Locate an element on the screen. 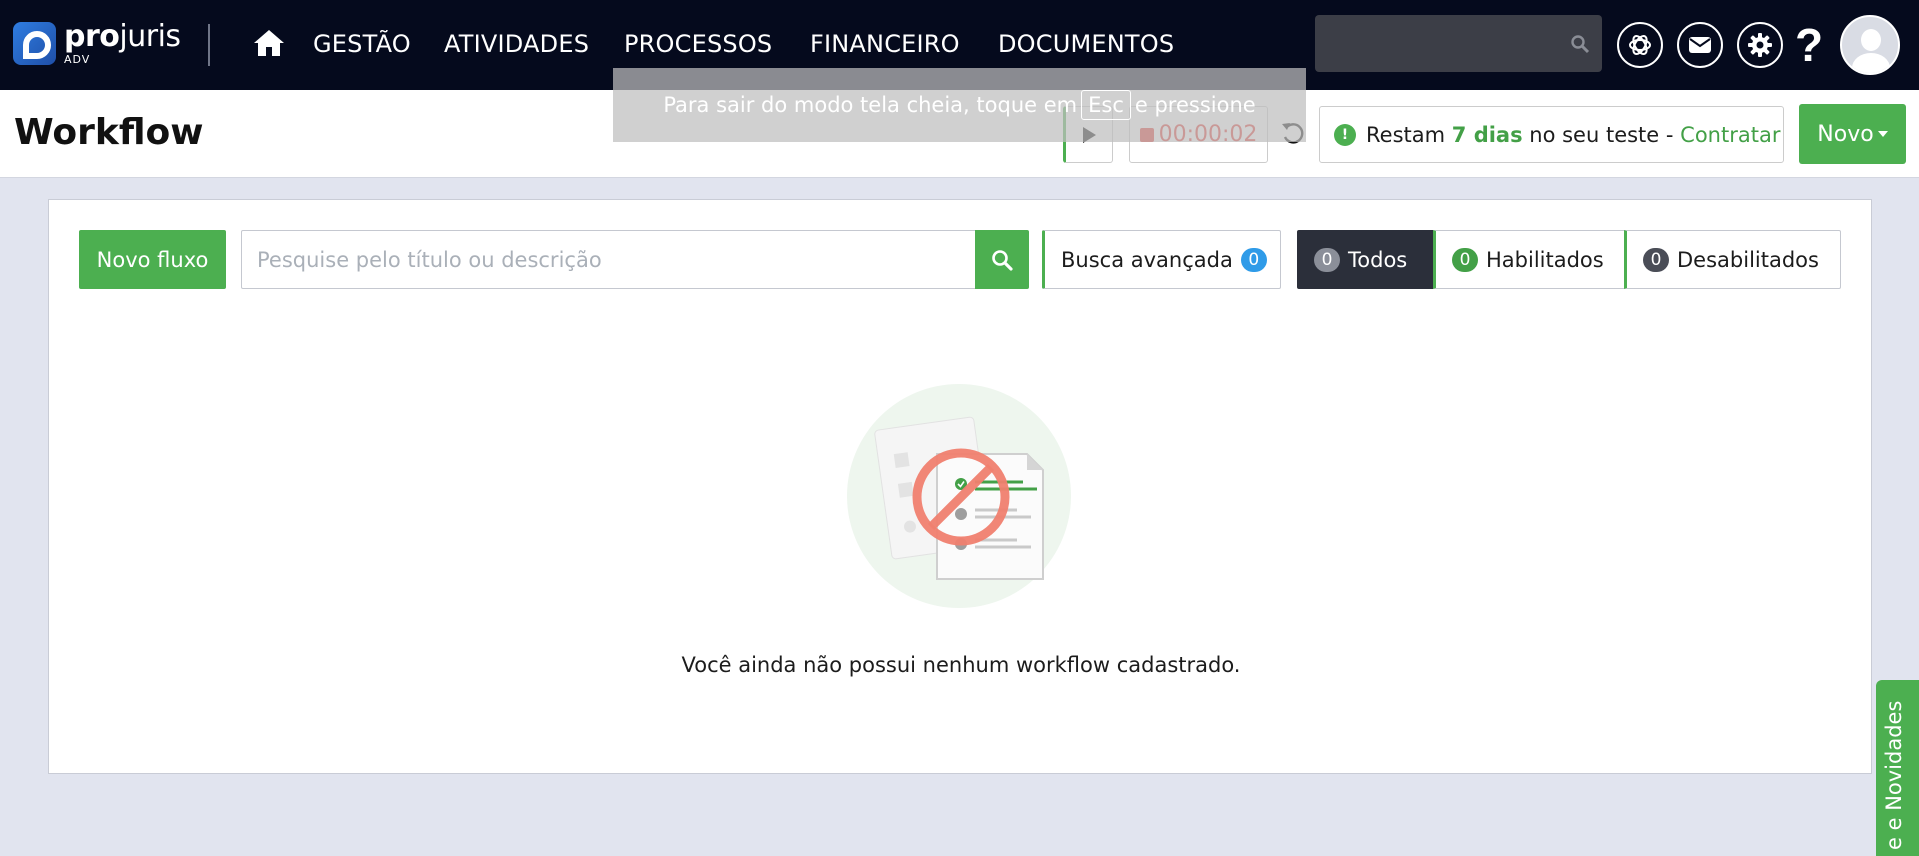  news-side-tab-label: e e Novidades is located at coordinates (1894, 775).